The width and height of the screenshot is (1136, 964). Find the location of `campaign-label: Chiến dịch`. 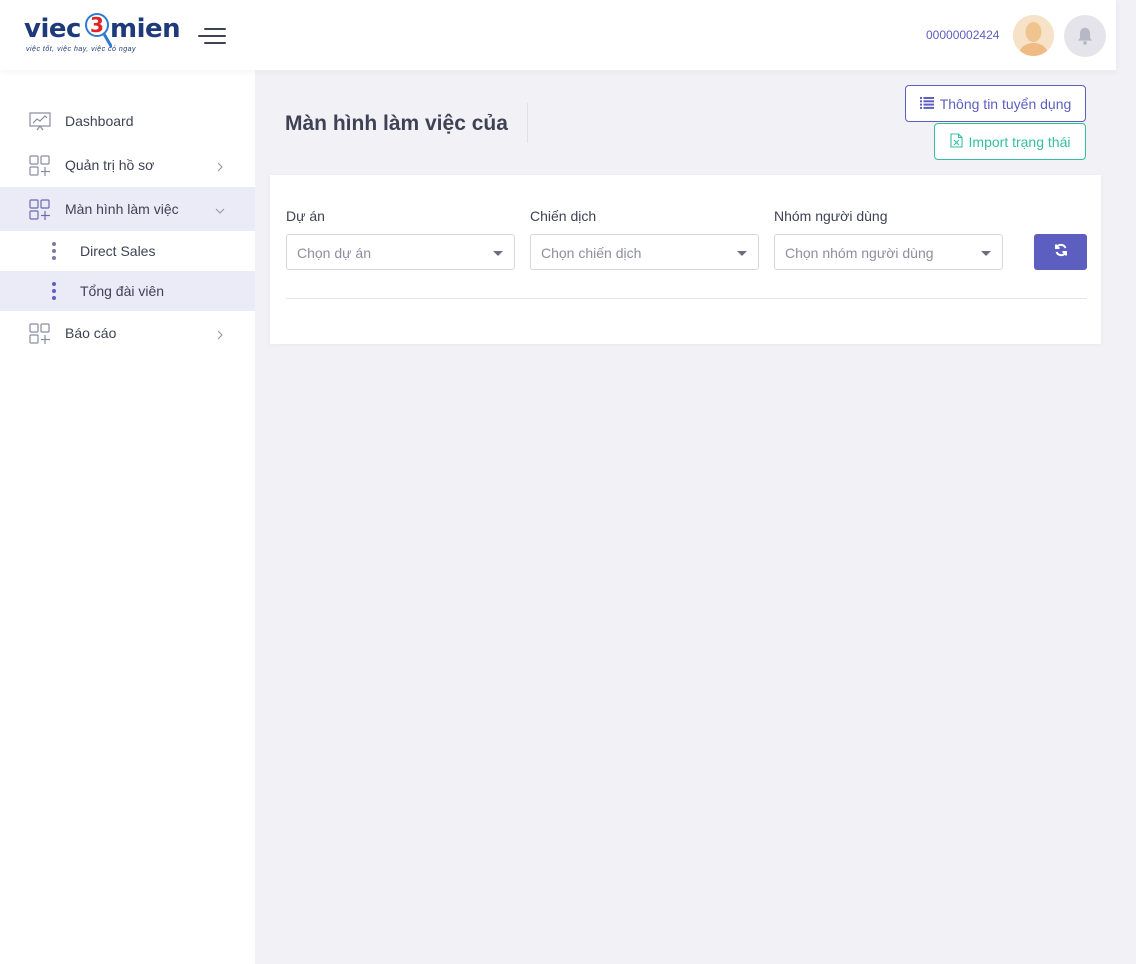

campaign-label: Chiến dịch is located at coordinates (563, 216).